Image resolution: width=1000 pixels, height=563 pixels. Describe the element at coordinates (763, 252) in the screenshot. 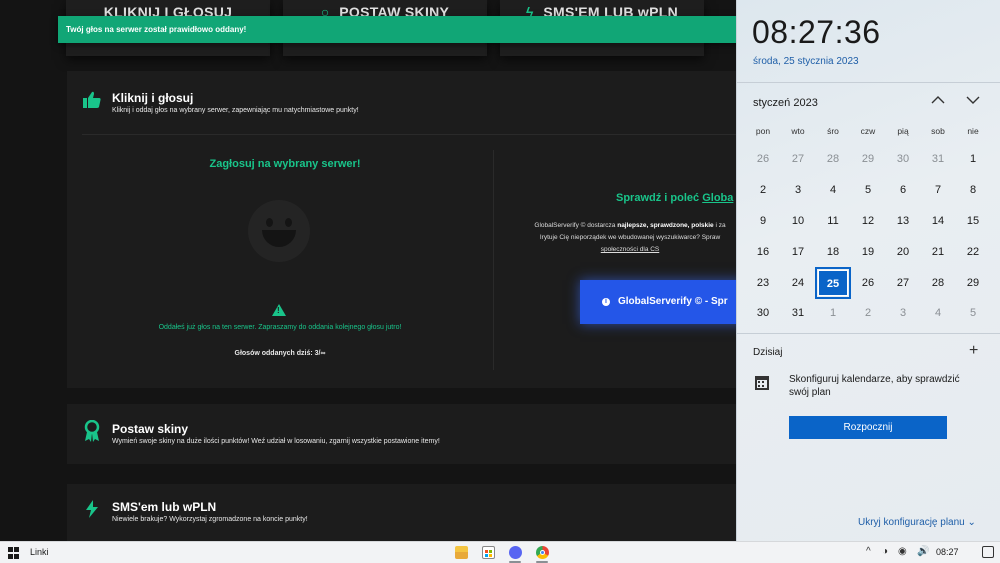

I see `calendar-day: 16` at that location.